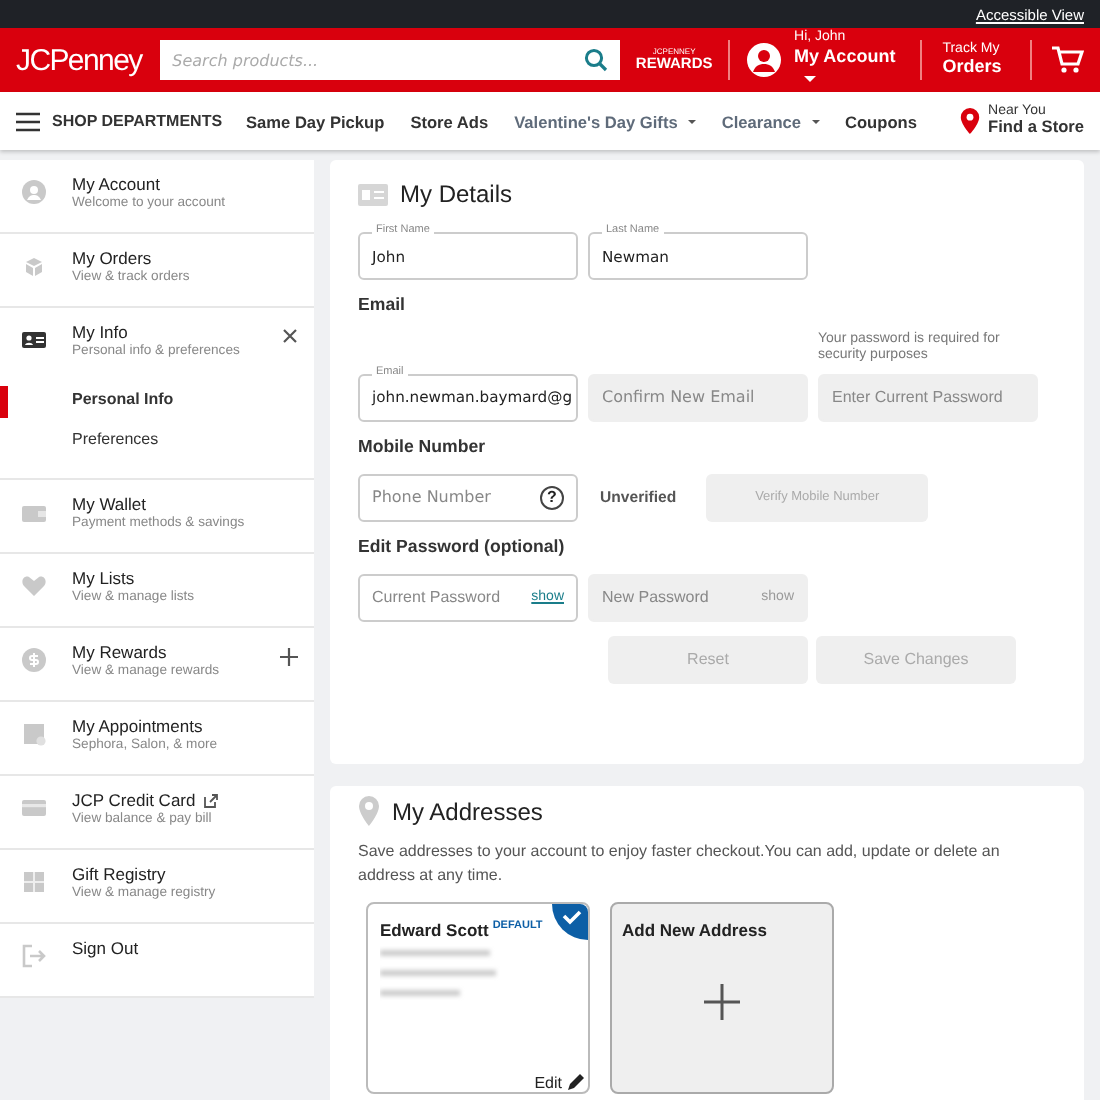 This screenshot has height=1100, width=1100. What do you see at coordinates (423, 445) in the screenshot?
I see `section-heading: Mobile Number` at bounding box center [423, 445].